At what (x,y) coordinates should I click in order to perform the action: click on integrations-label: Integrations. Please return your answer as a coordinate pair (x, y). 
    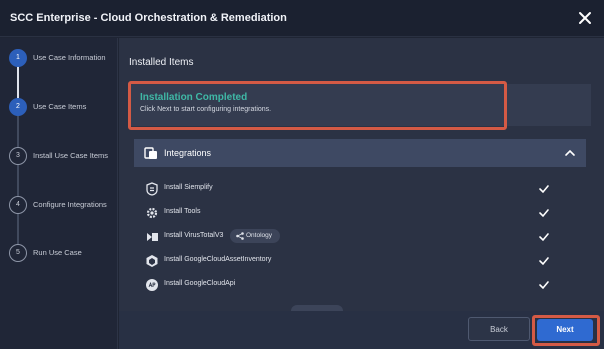
    Looking at the image, I should click on (188, 153).